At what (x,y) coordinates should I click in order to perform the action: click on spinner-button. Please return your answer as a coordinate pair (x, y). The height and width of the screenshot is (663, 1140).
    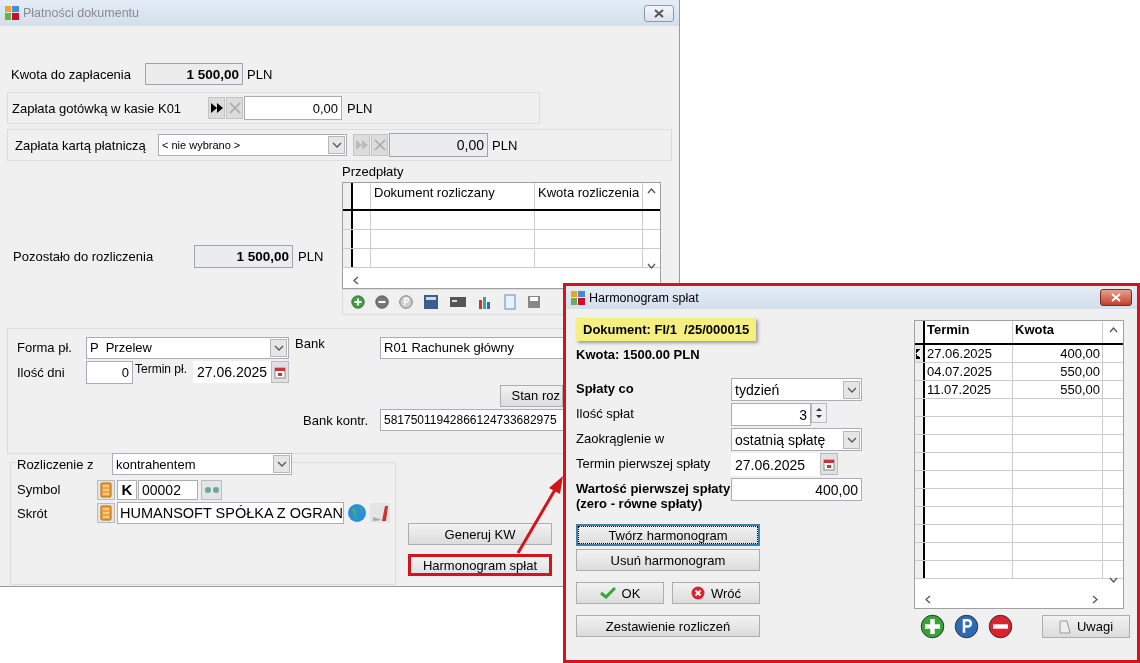
    Looking at the image, I should click on (819, 413).